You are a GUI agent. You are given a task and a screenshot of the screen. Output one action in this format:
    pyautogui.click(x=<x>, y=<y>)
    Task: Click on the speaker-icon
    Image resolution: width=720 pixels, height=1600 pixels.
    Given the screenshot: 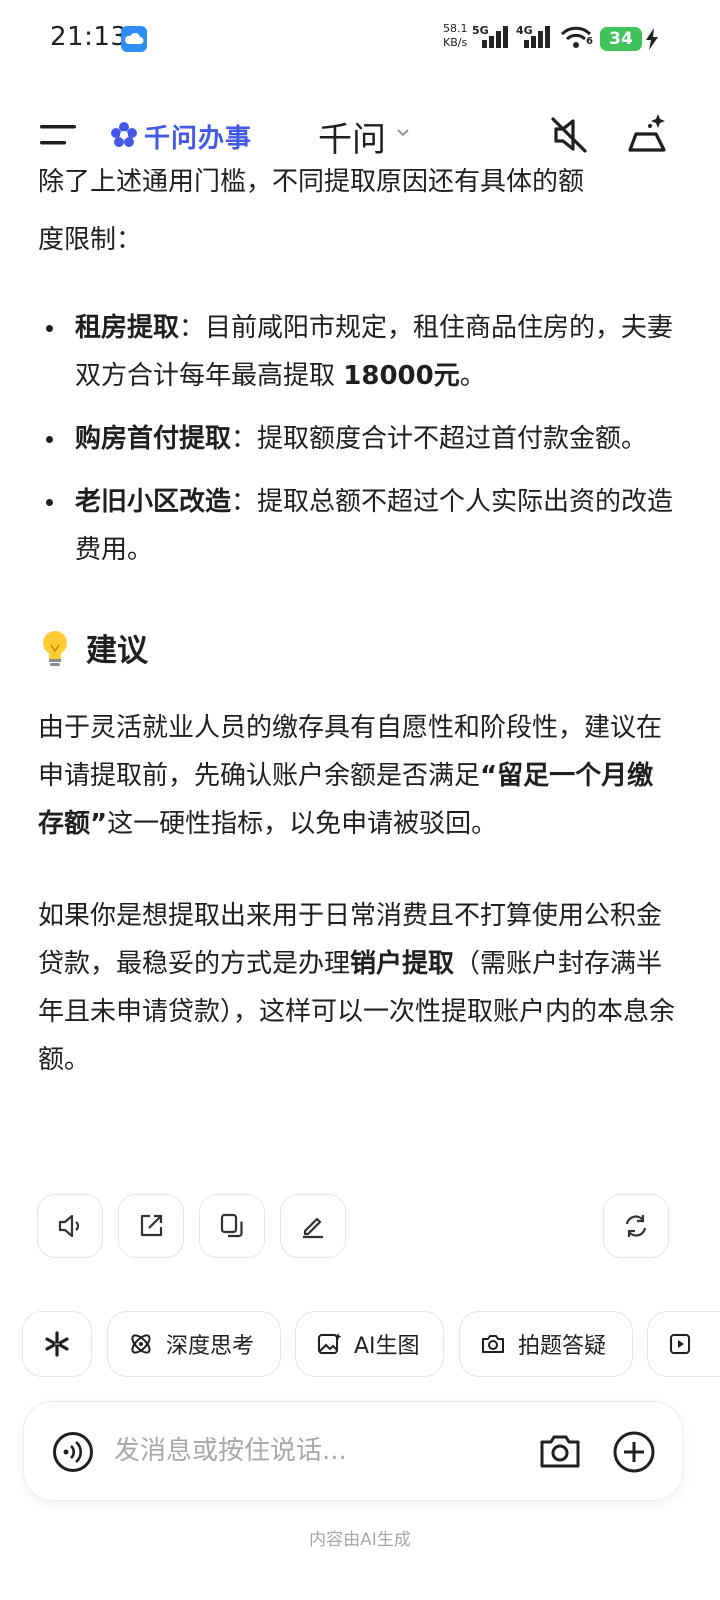 What is the action you would take?
    pyautogui.click(x=69, y=1226)
    